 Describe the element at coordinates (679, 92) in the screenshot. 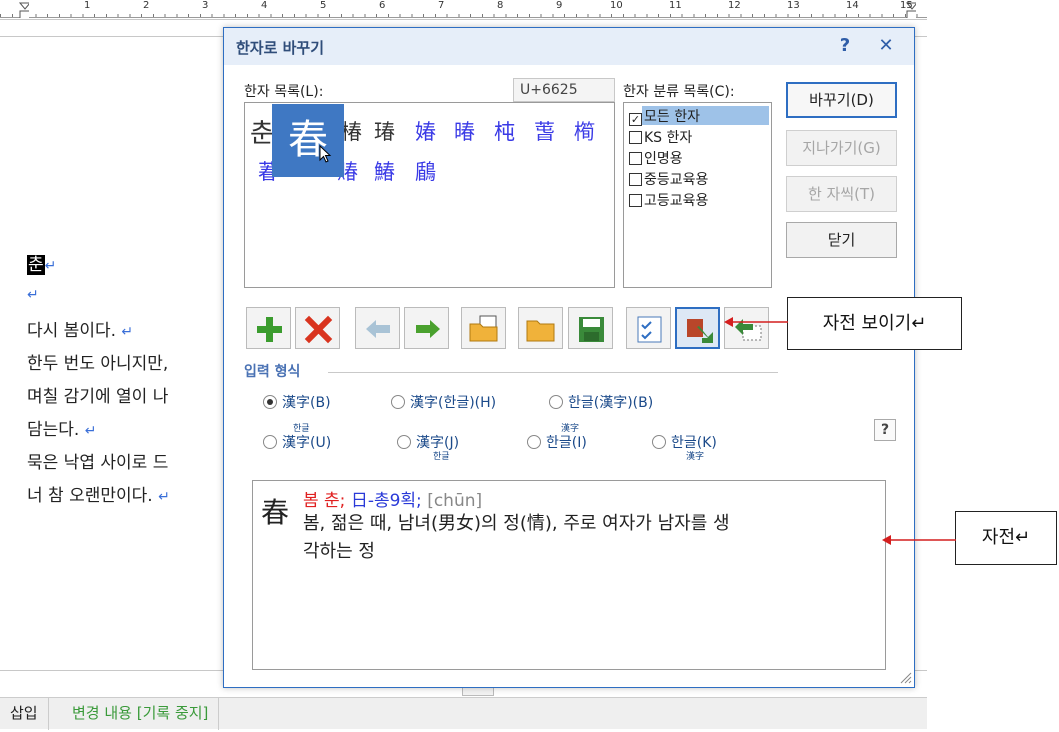

I see `category-list-label: 한자 분류 목록(C):` at that location.